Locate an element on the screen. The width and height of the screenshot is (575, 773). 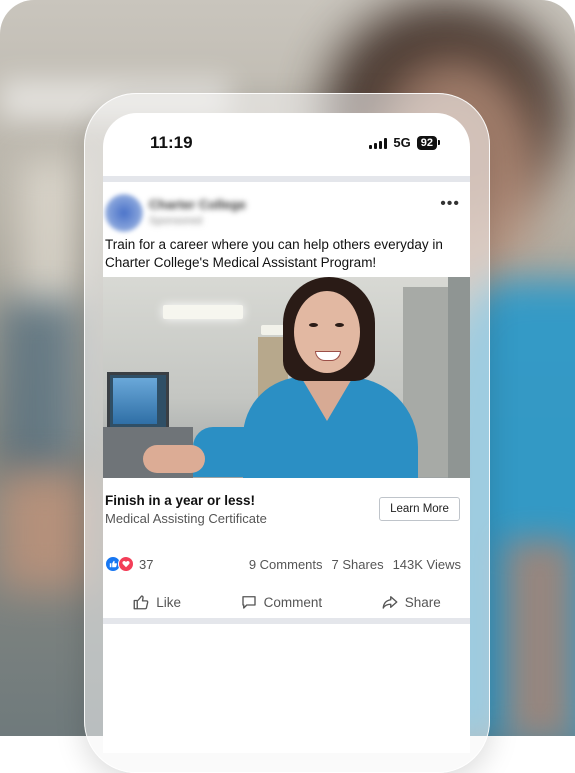
love-reaction-icon is located at coordinates (126, 564).